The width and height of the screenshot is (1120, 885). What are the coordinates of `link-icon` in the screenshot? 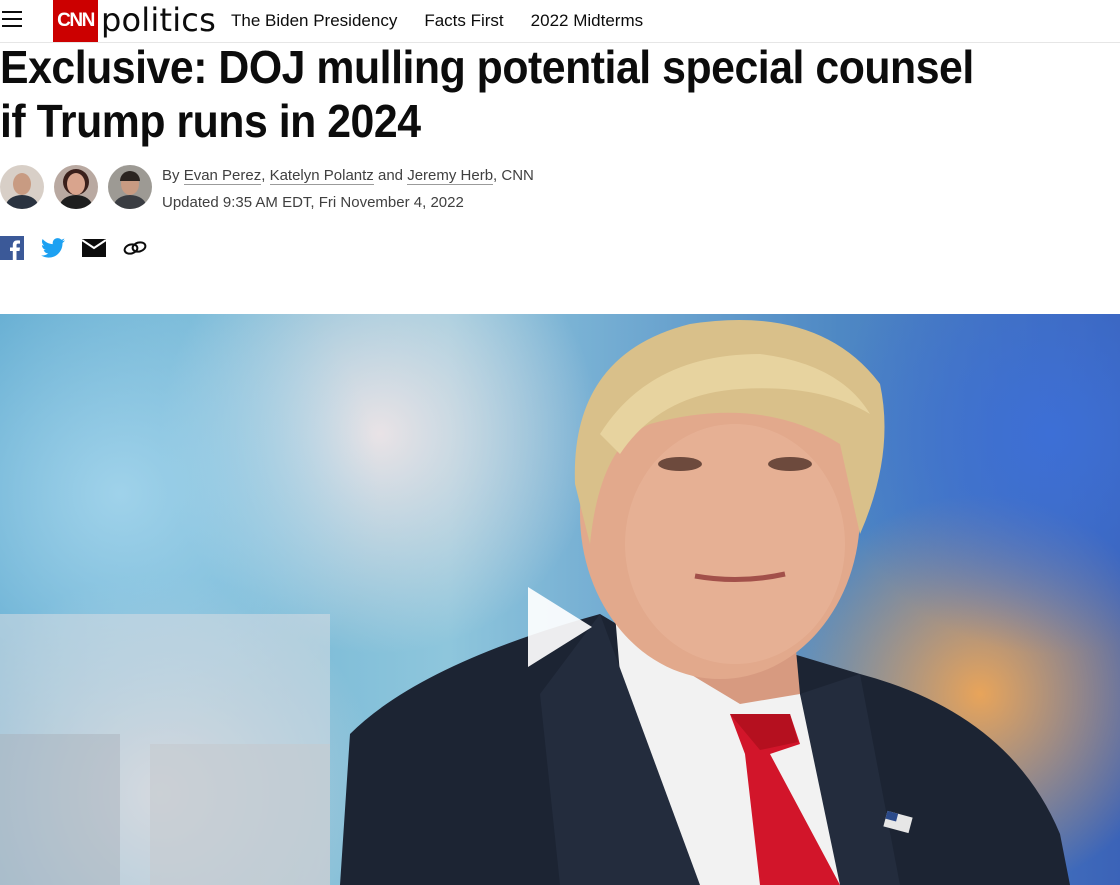 It's located at (135, 248).